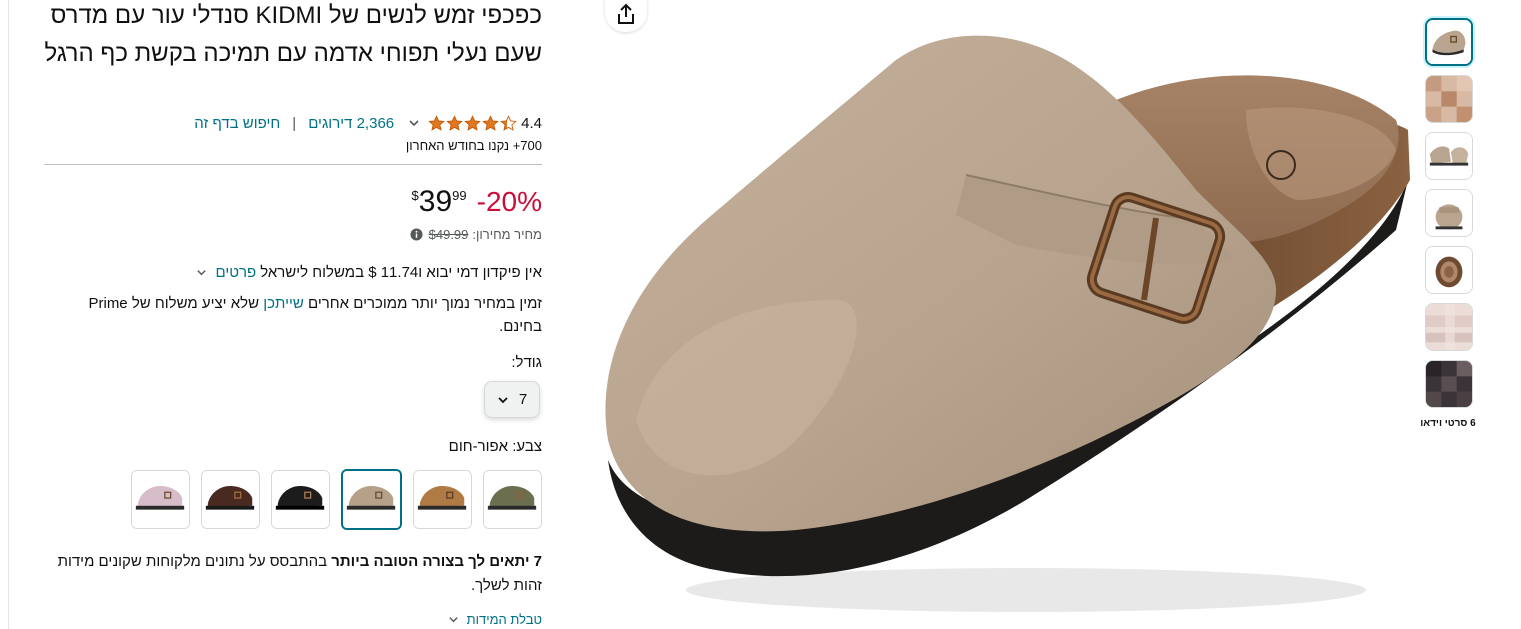 Image resolution: width=1521 pixels, height=629 pixels. Describe the element at coordinates (523, 399) in the screenshot. I see `size-selected-value: 7` at that location.